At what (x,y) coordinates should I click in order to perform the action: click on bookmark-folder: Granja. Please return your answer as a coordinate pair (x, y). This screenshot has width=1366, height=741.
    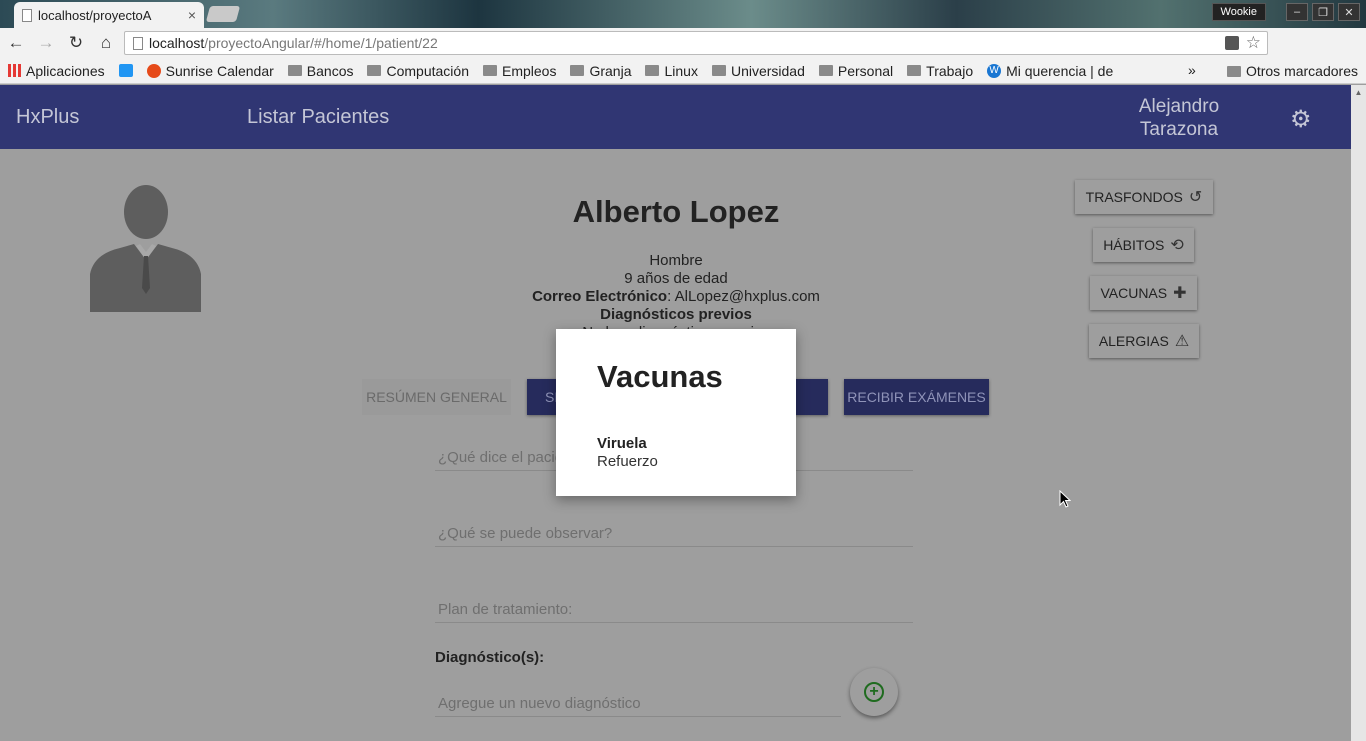
    Looking at the image, I should click on (600, 71).